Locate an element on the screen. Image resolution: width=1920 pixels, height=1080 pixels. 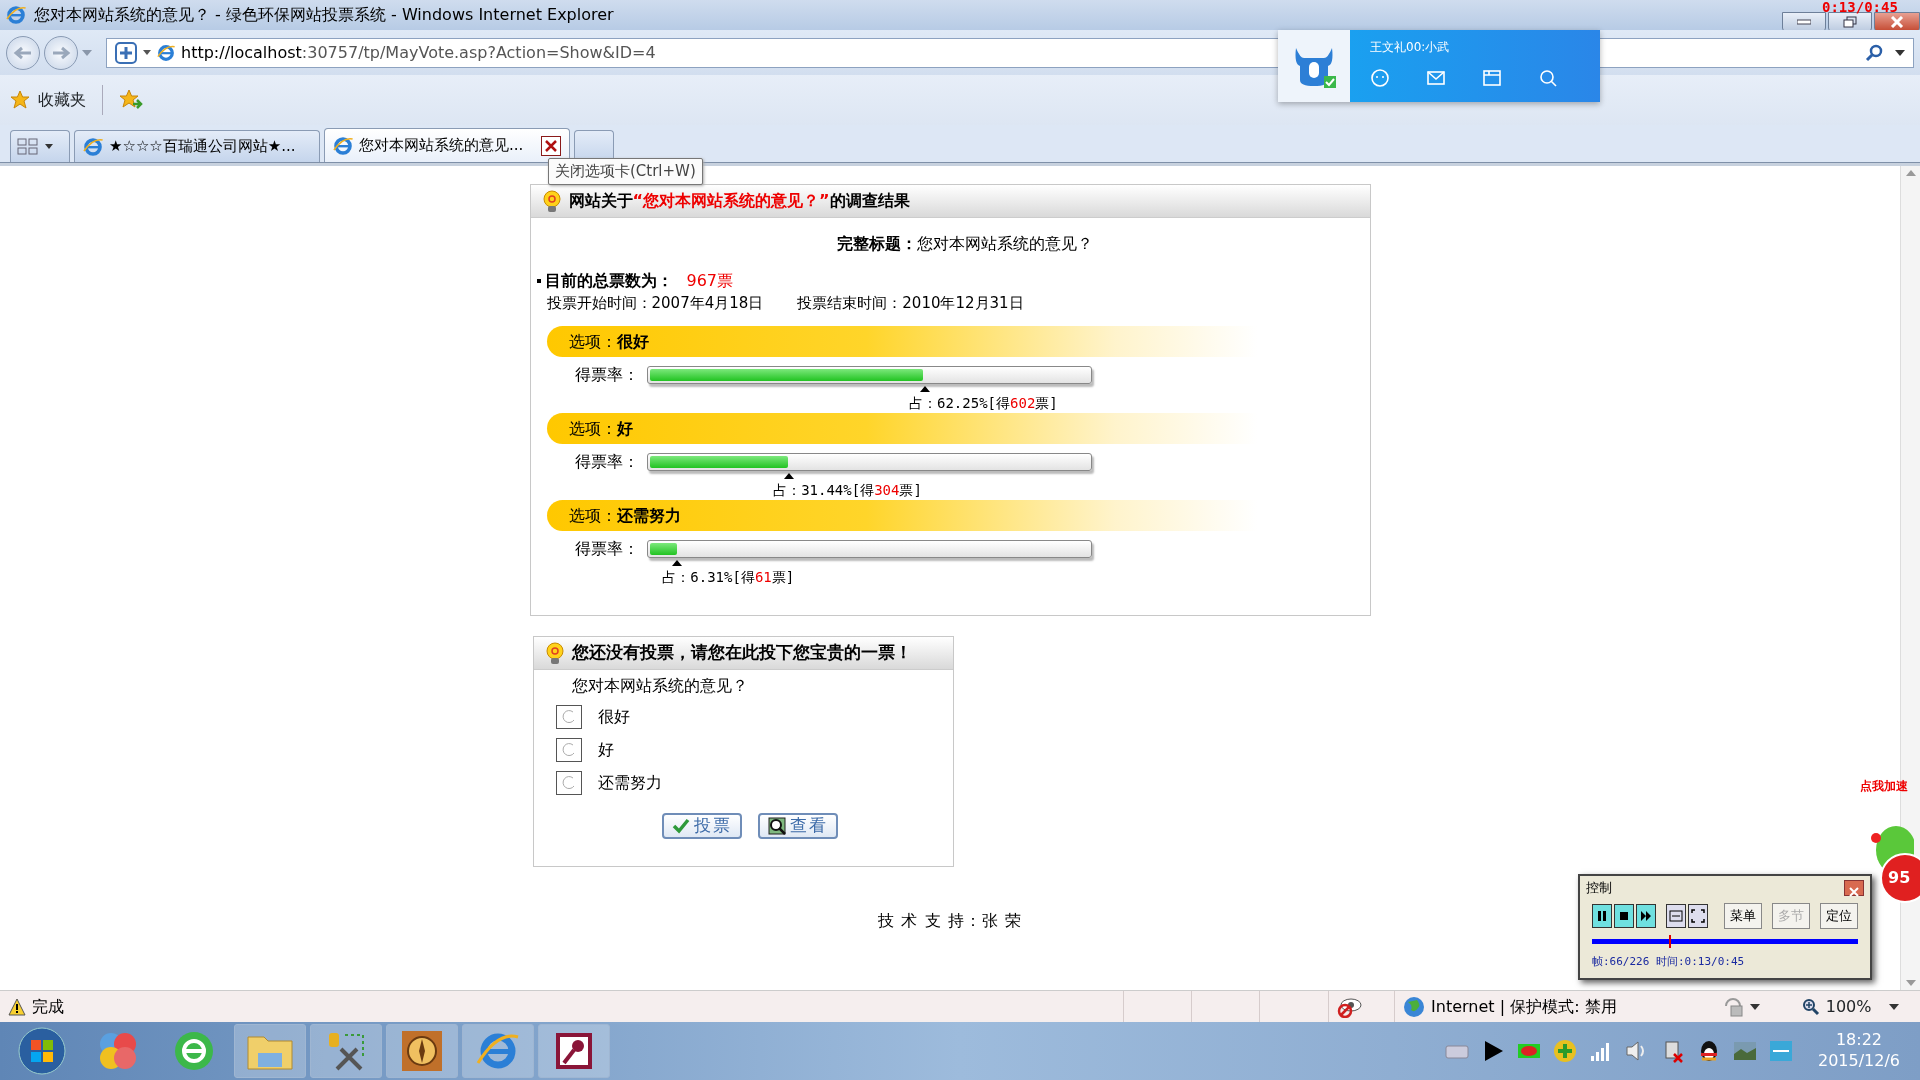
start-button is located at coordinates (42, 1051).